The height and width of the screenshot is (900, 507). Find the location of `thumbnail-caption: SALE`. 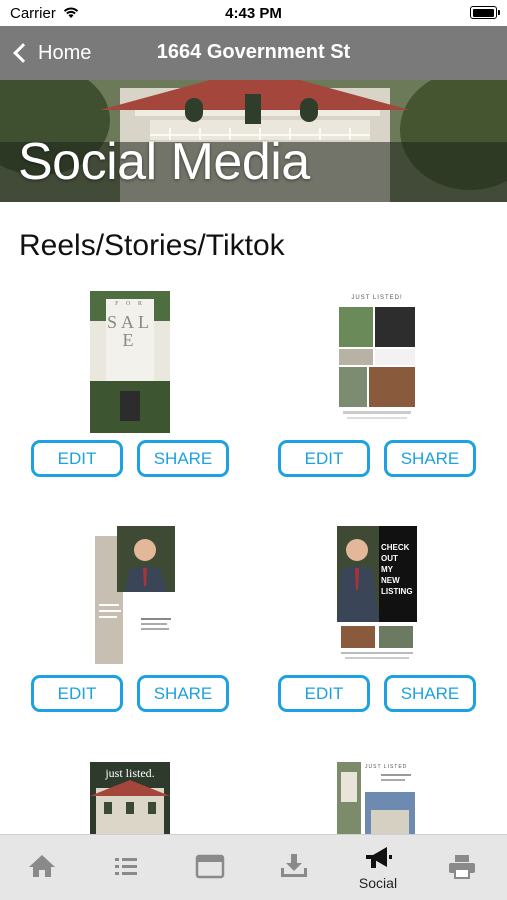

thumbnail-caption: SALE is located at coordinates (129, 331).